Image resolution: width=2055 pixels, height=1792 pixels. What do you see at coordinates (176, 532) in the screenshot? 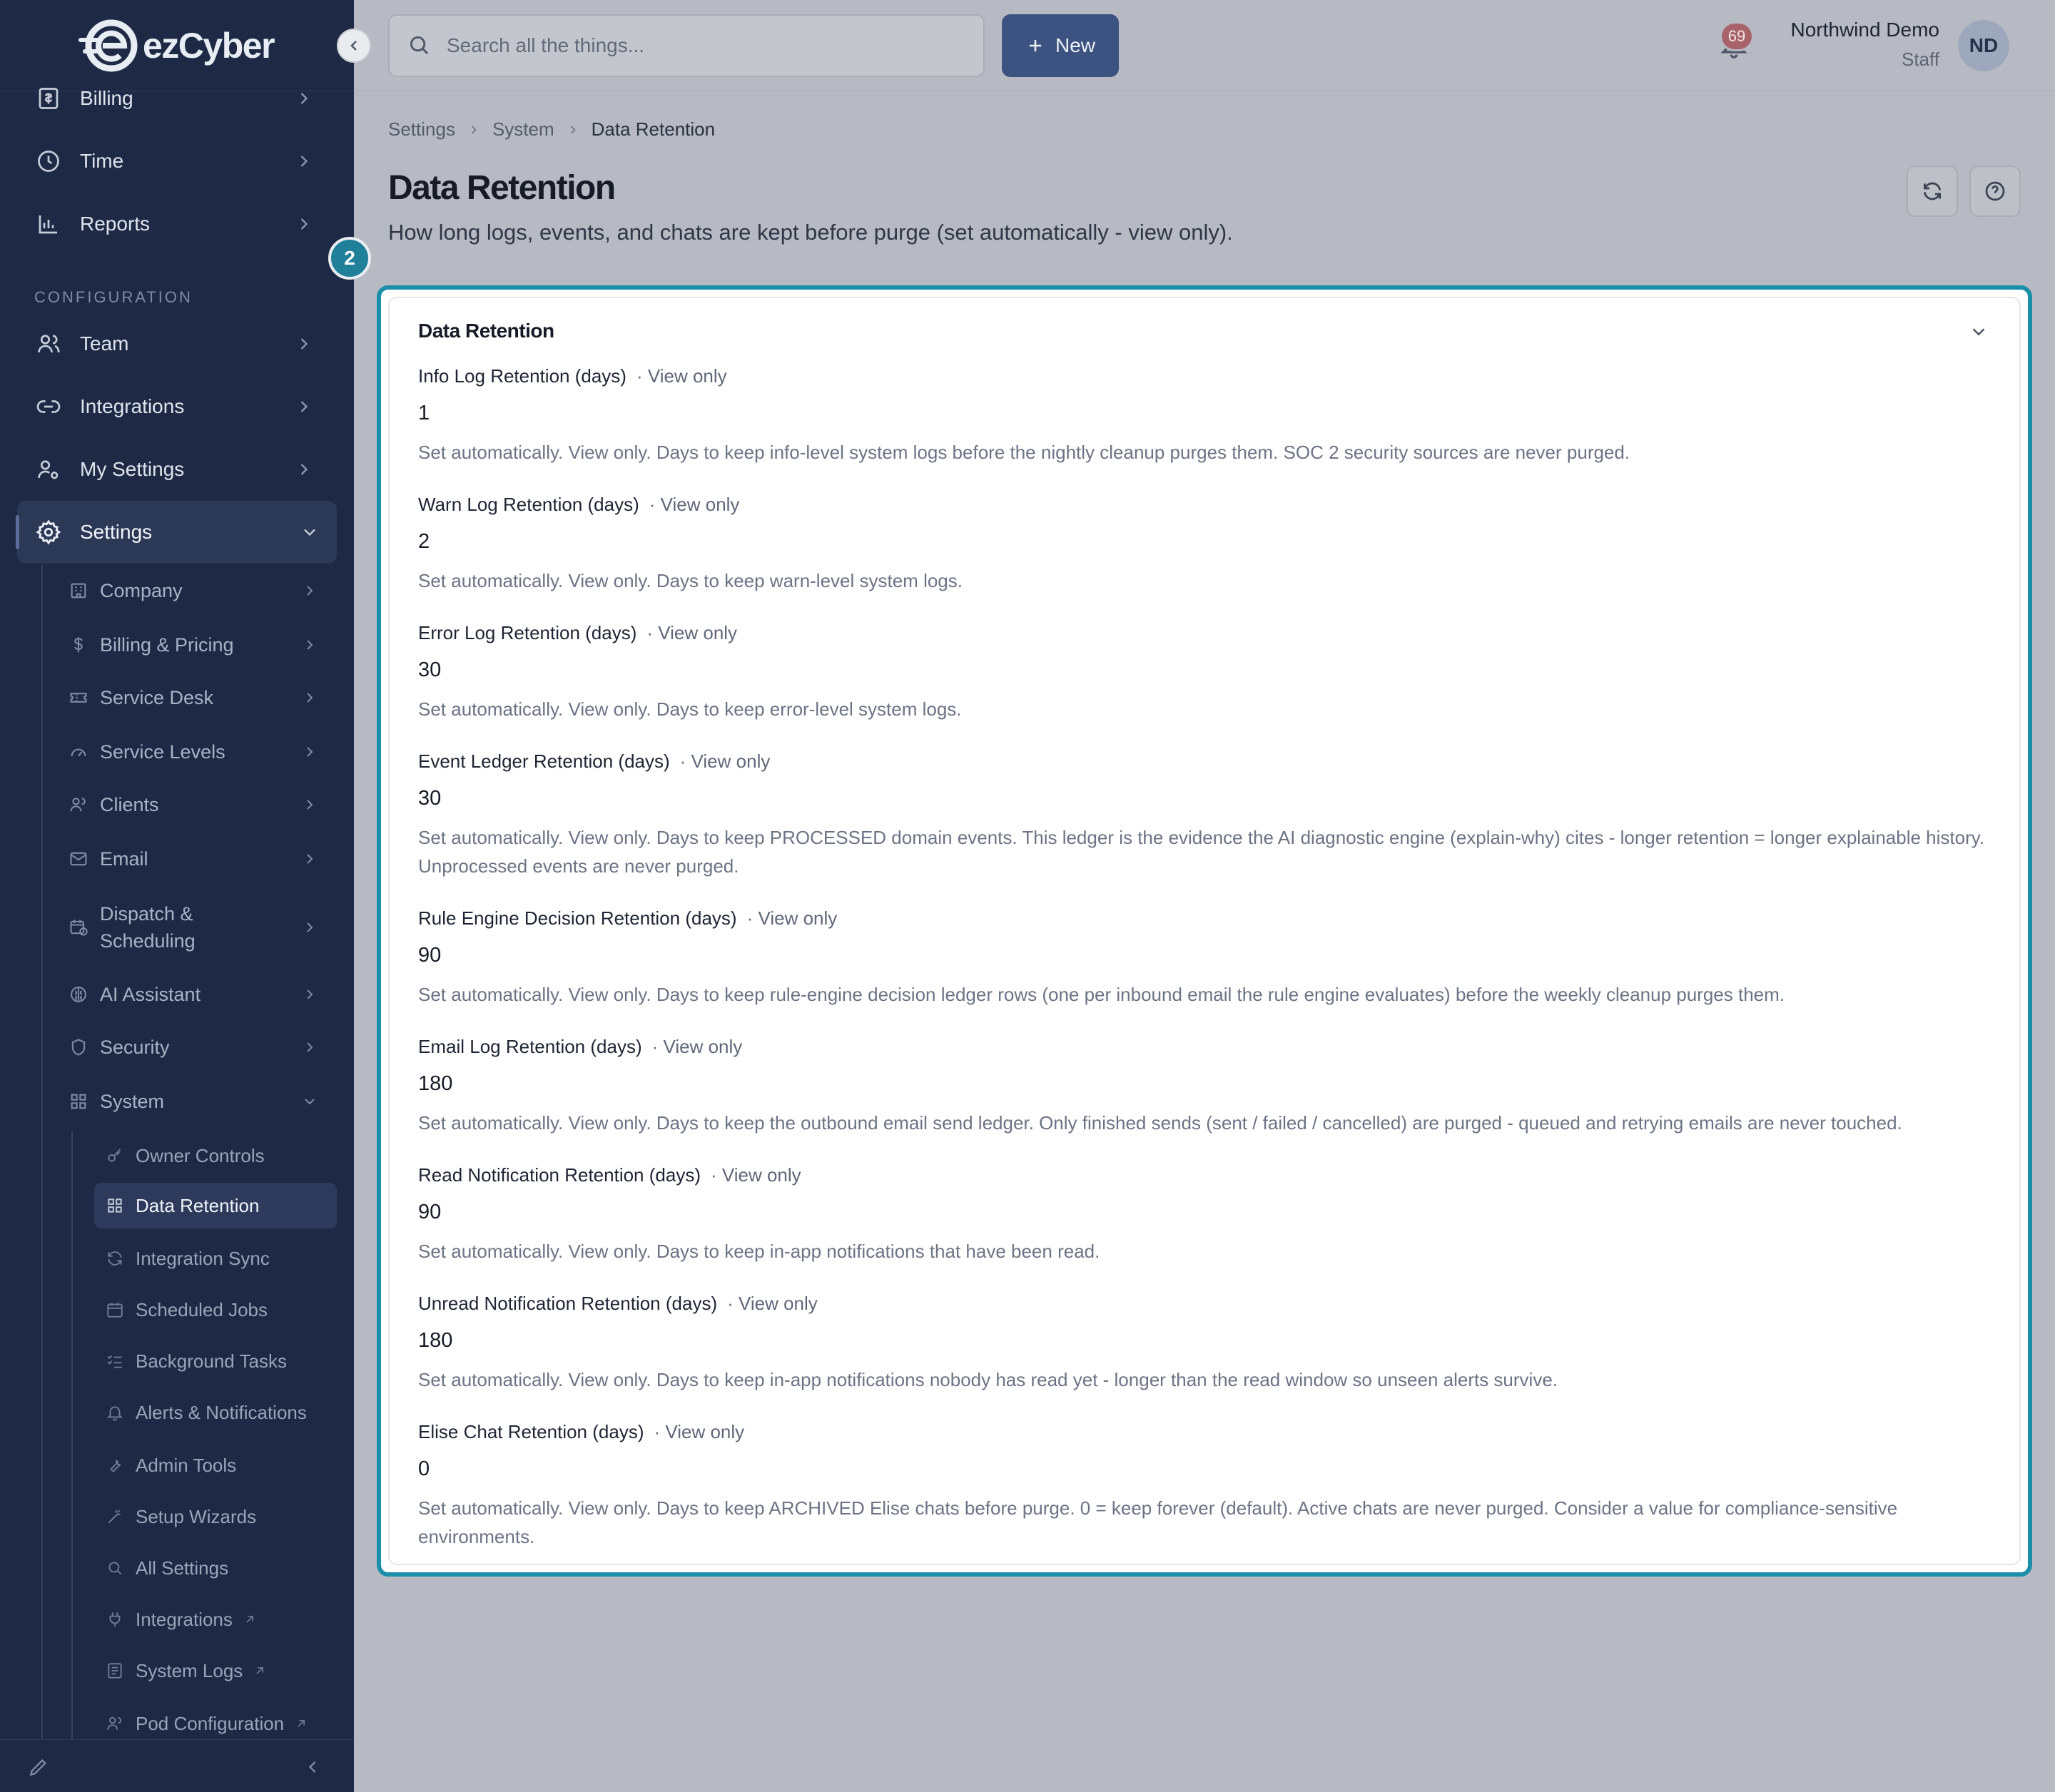
I see `nav-item-settings: Settings` at bounding box center [176, 532].